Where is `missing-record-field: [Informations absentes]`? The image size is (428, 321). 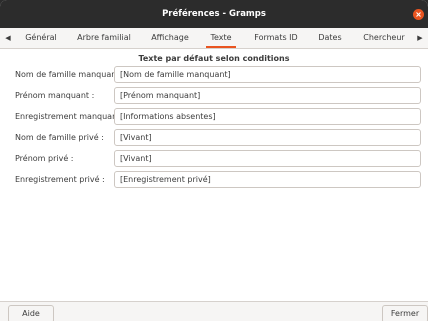 missing-record-field: [Informations absentes] is located at coordinates (267, 116).